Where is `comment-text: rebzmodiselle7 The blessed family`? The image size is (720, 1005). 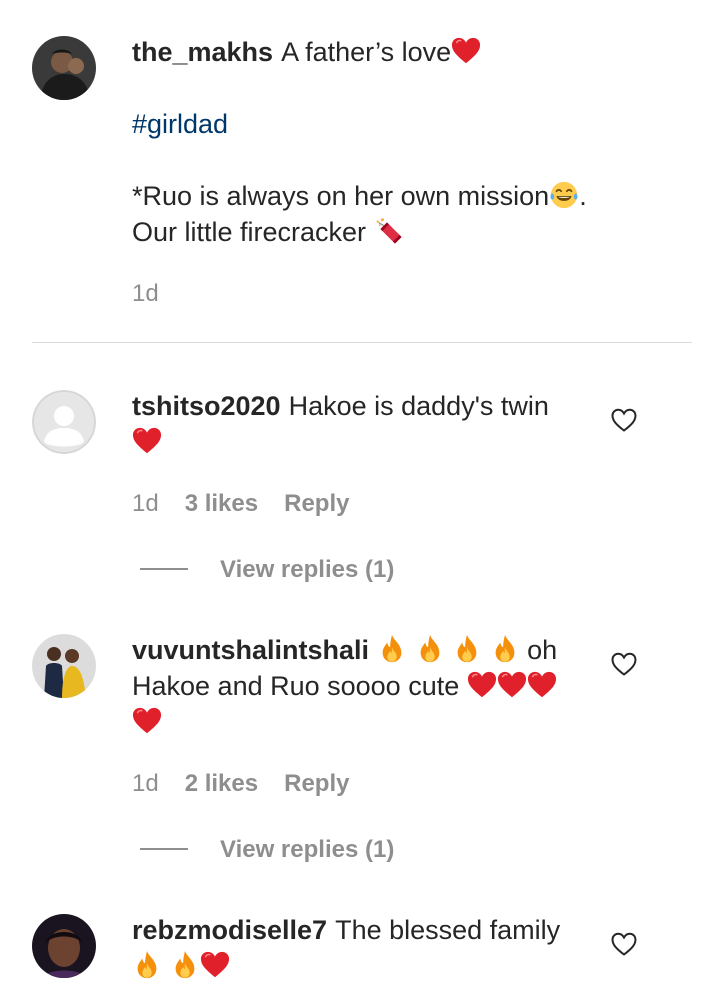
comment-text: rebzmodiselle7 The blessed family is located at coordinates (367, 948).